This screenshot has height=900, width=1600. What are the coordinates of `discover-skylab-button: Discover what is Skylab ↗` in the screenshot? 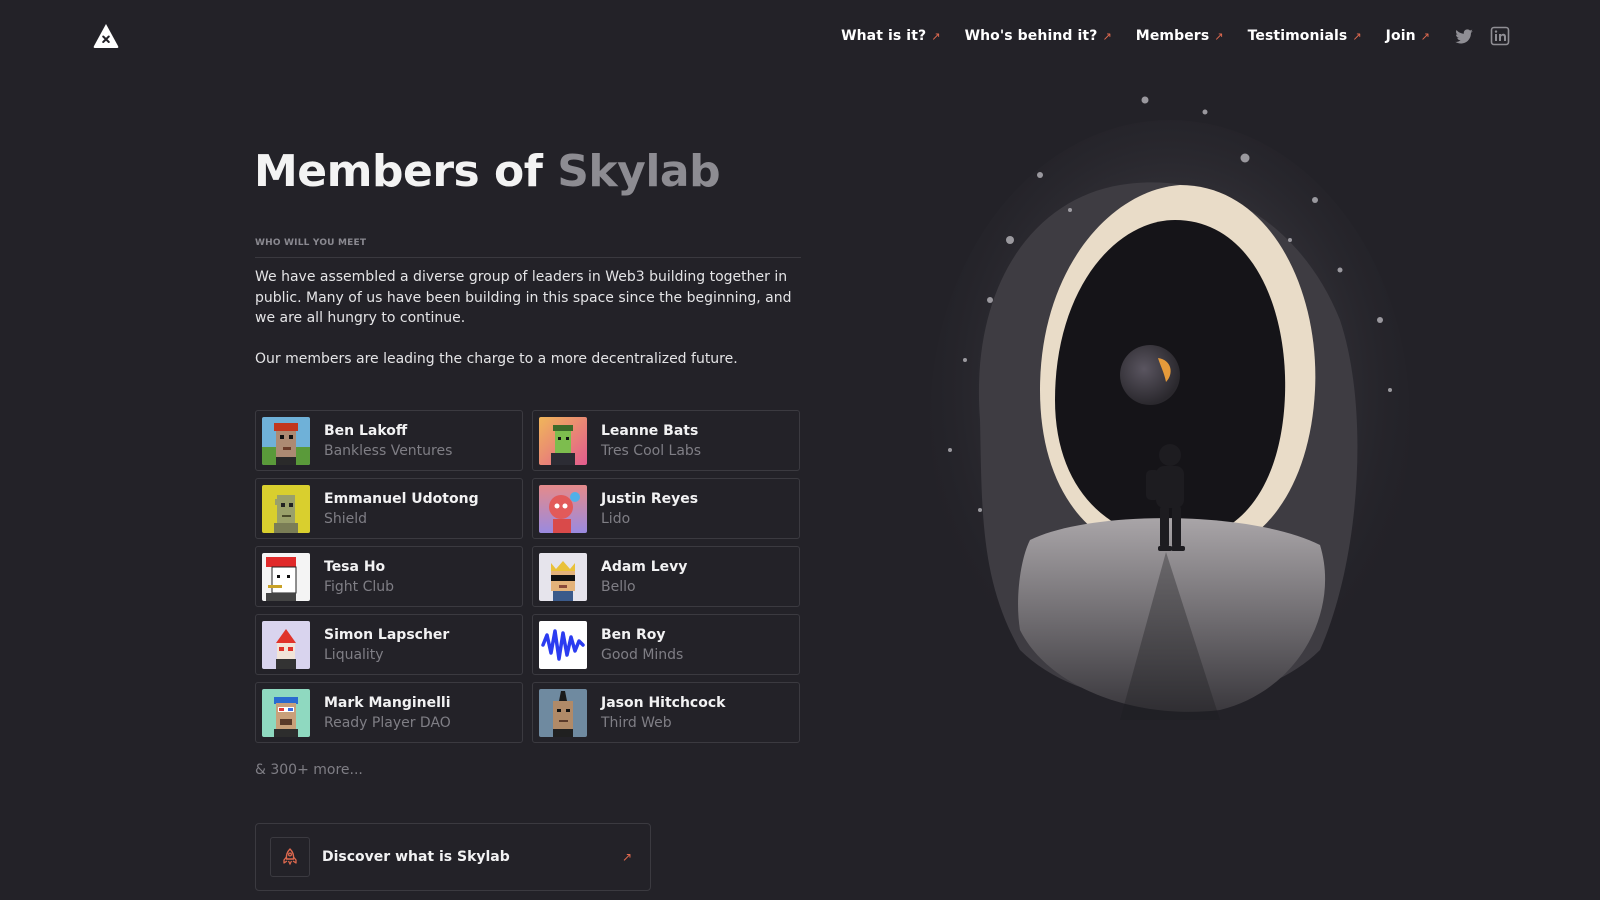 It's located at (453, 857).